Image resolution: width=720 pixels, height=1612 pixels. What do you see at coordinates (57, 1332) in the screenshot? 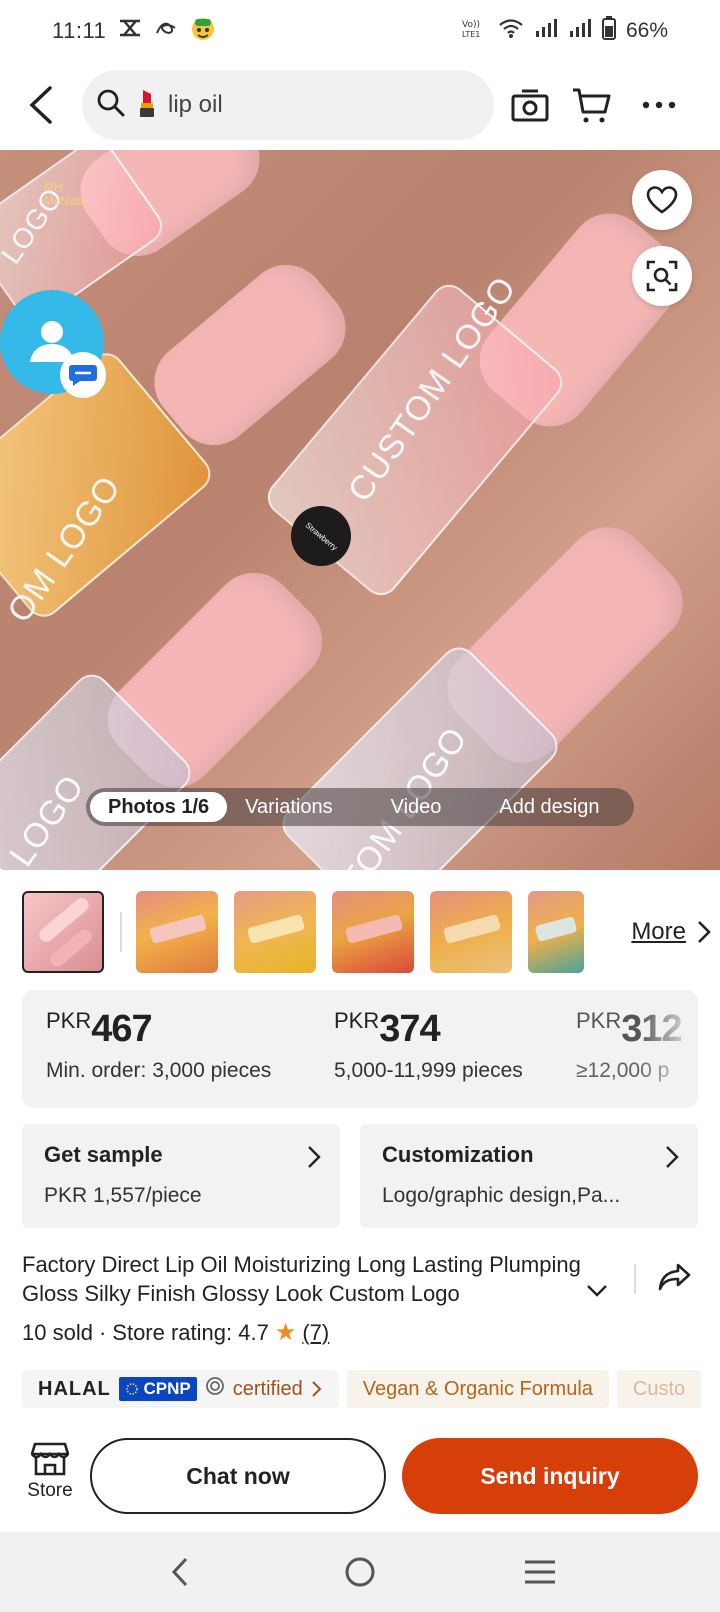
I see `sold-count: 10 sold` at bounding box center [57, 1332].